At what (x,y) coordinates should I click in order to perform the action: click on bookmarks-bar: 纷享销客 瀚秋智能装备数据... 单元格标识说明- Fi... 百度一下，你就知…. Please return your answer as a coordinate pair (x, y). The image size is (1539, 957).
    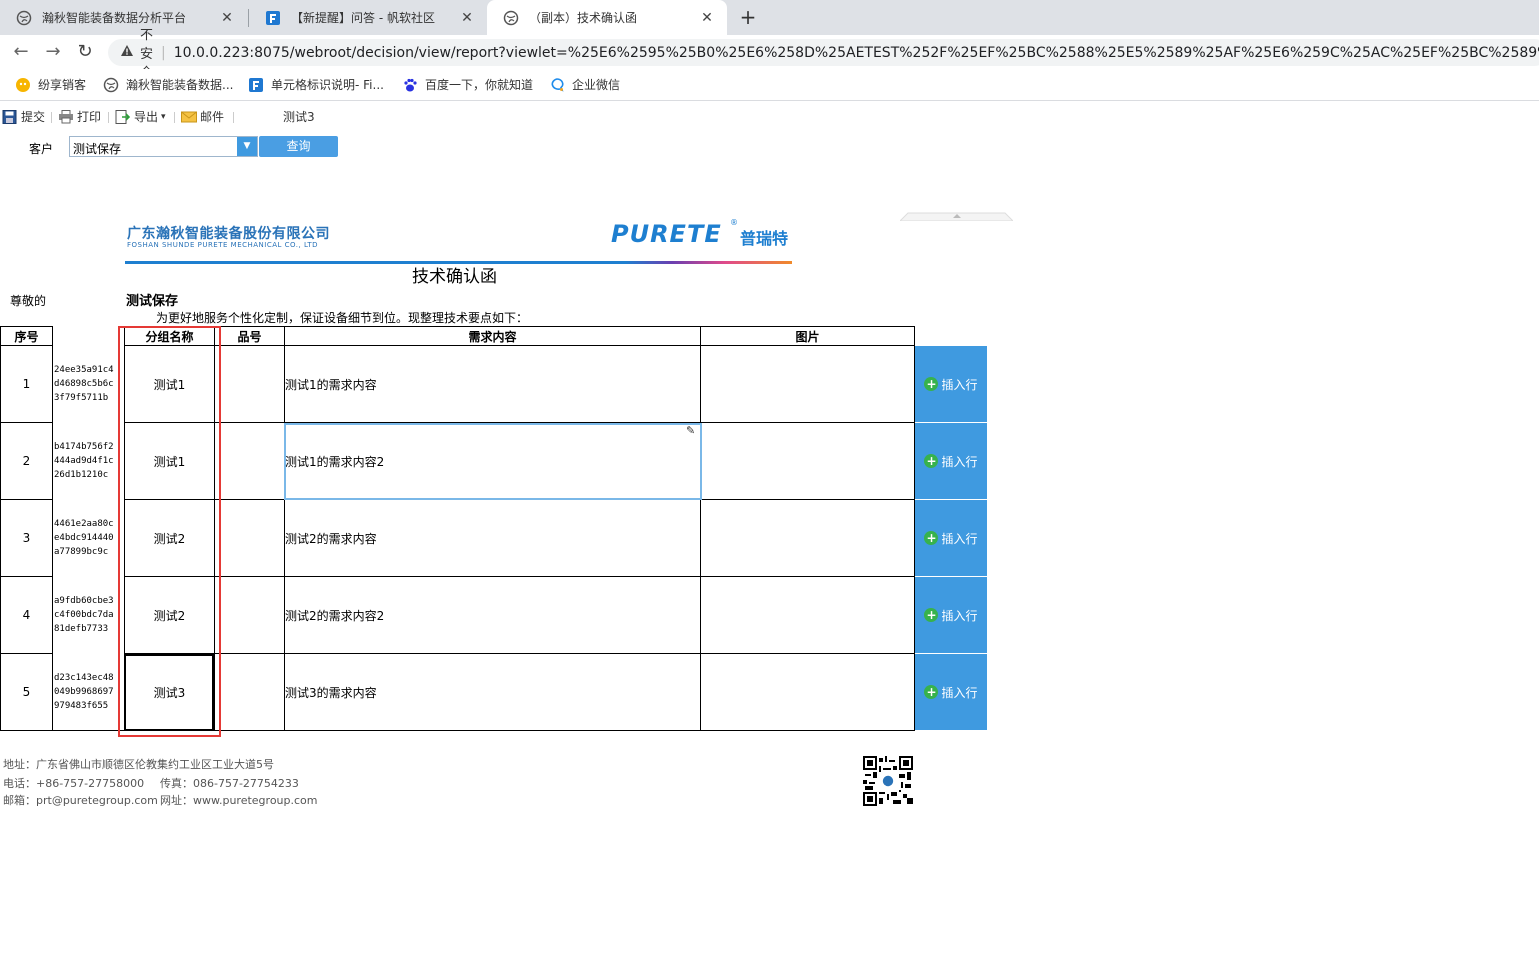
    Looking at the image, I should click on (769, 85).